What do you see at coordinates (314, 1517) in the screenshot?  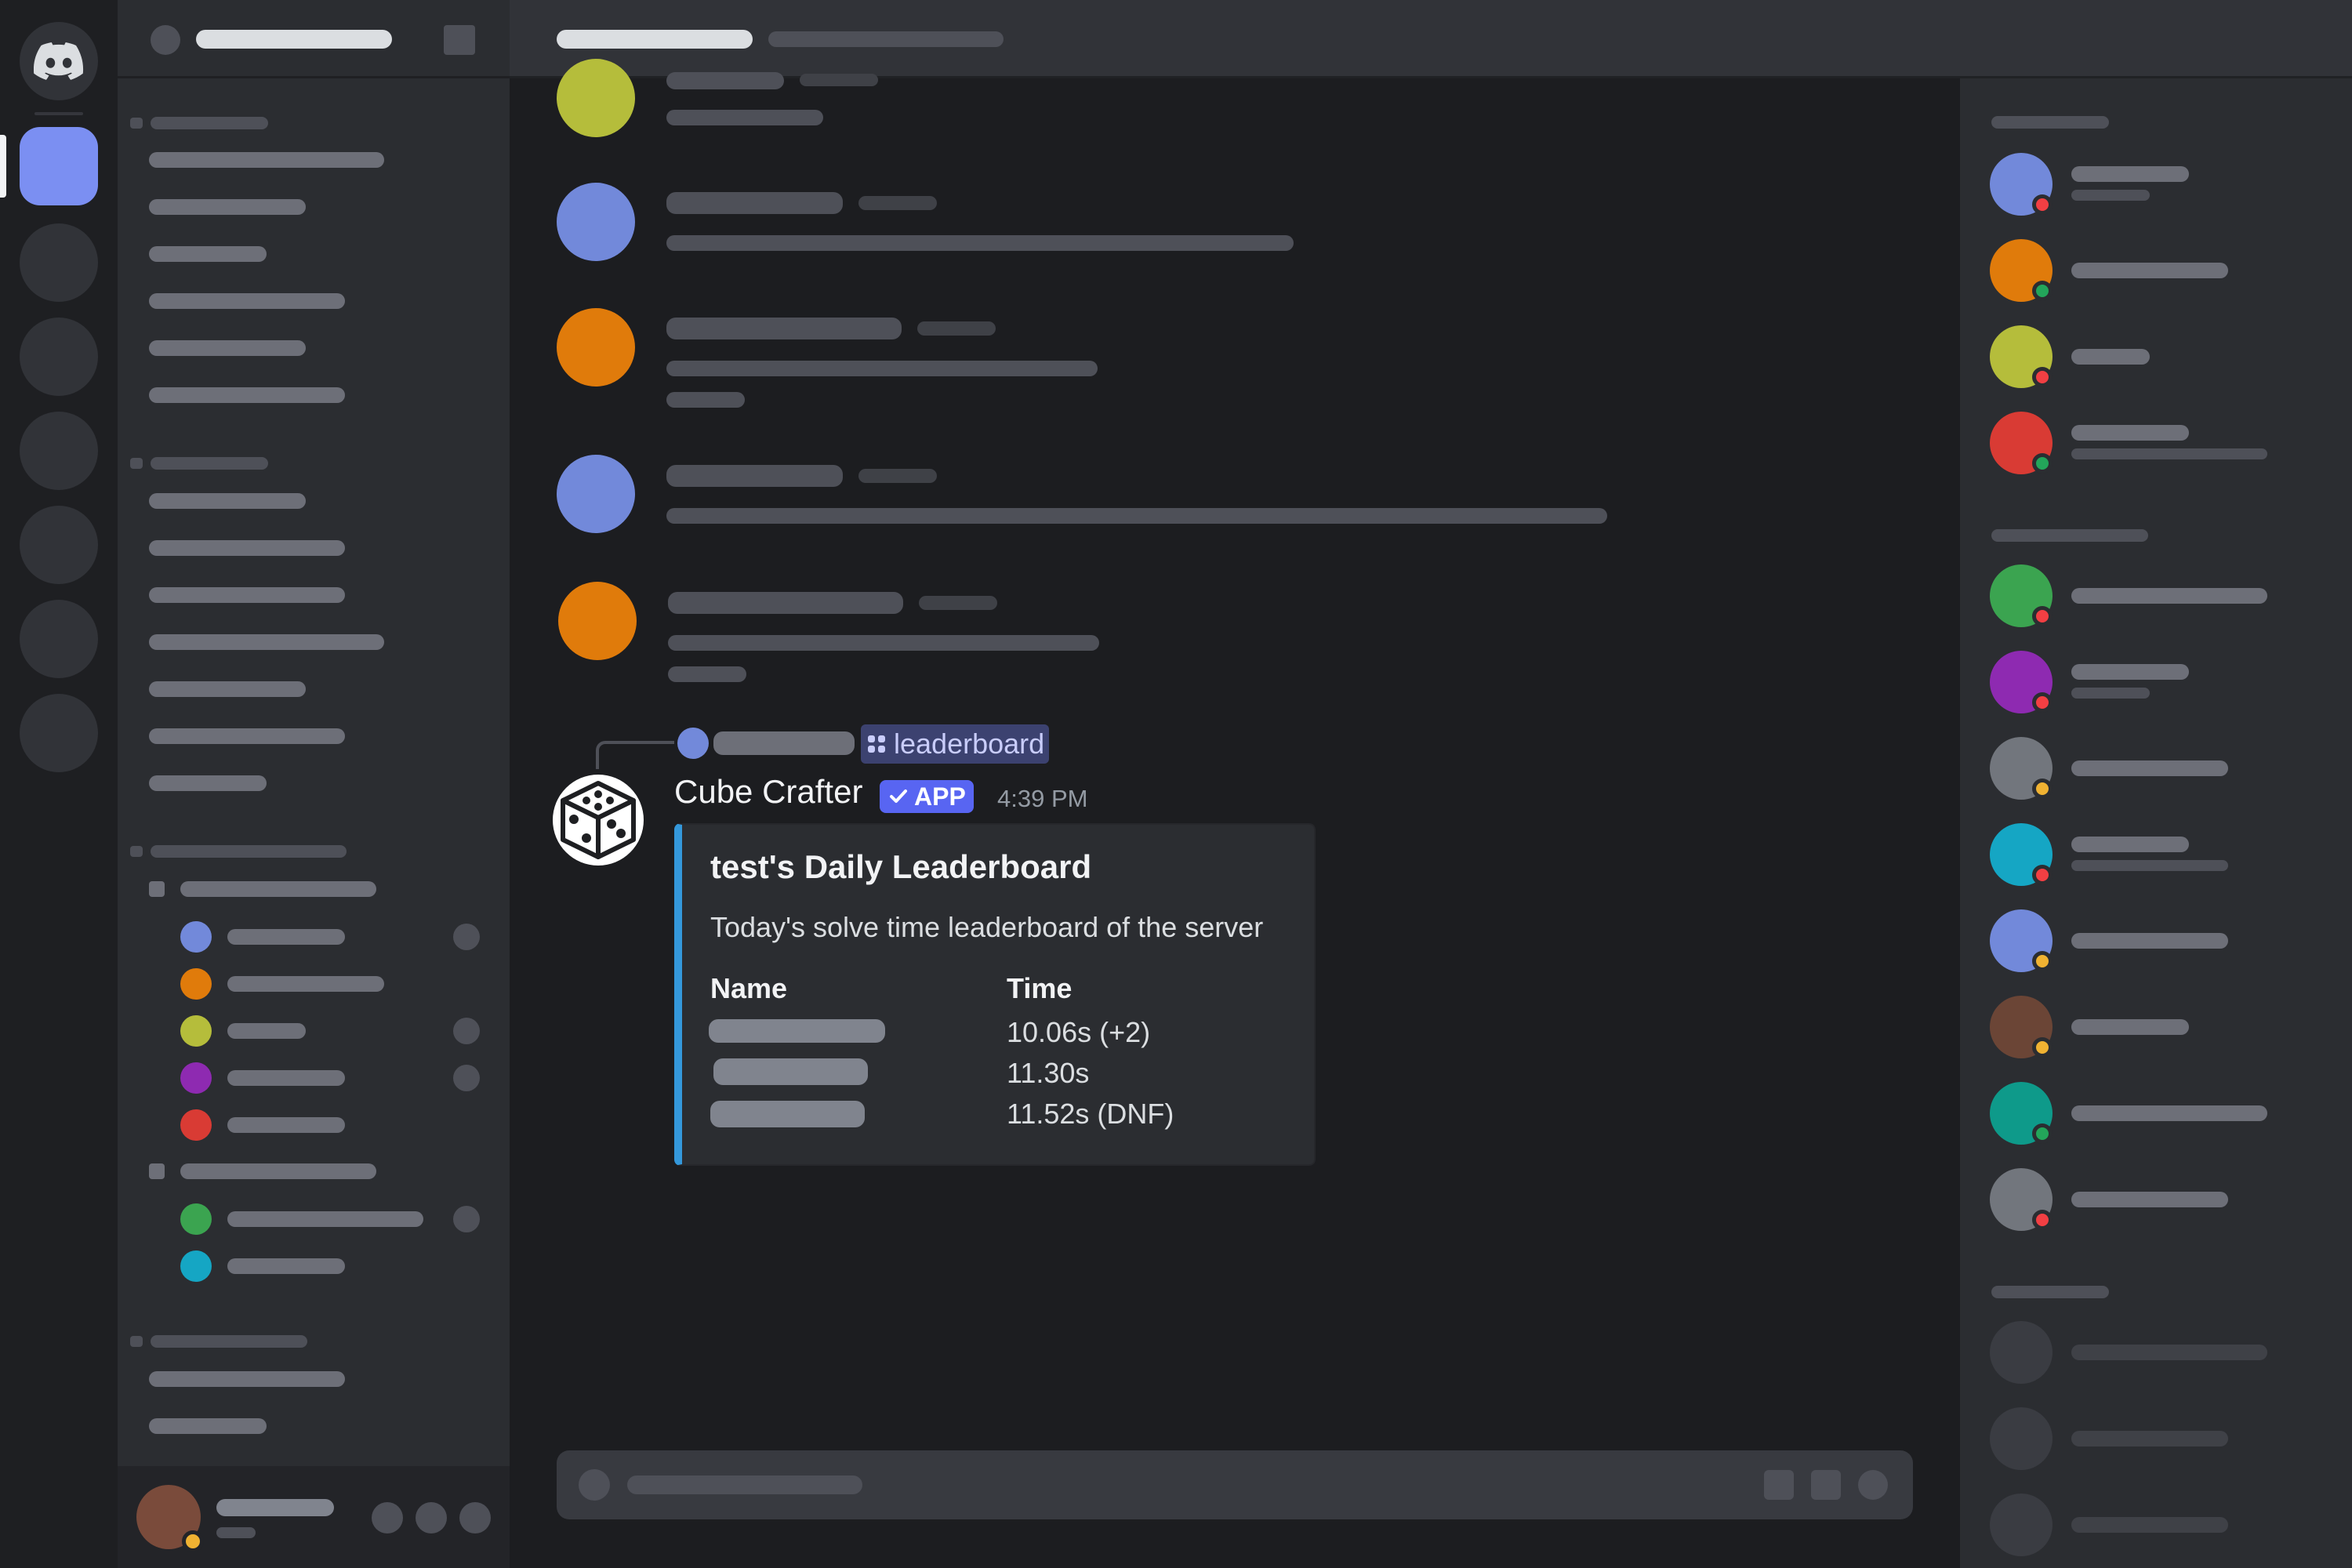 I see `user-panel` at bounding box center [314, 1517].